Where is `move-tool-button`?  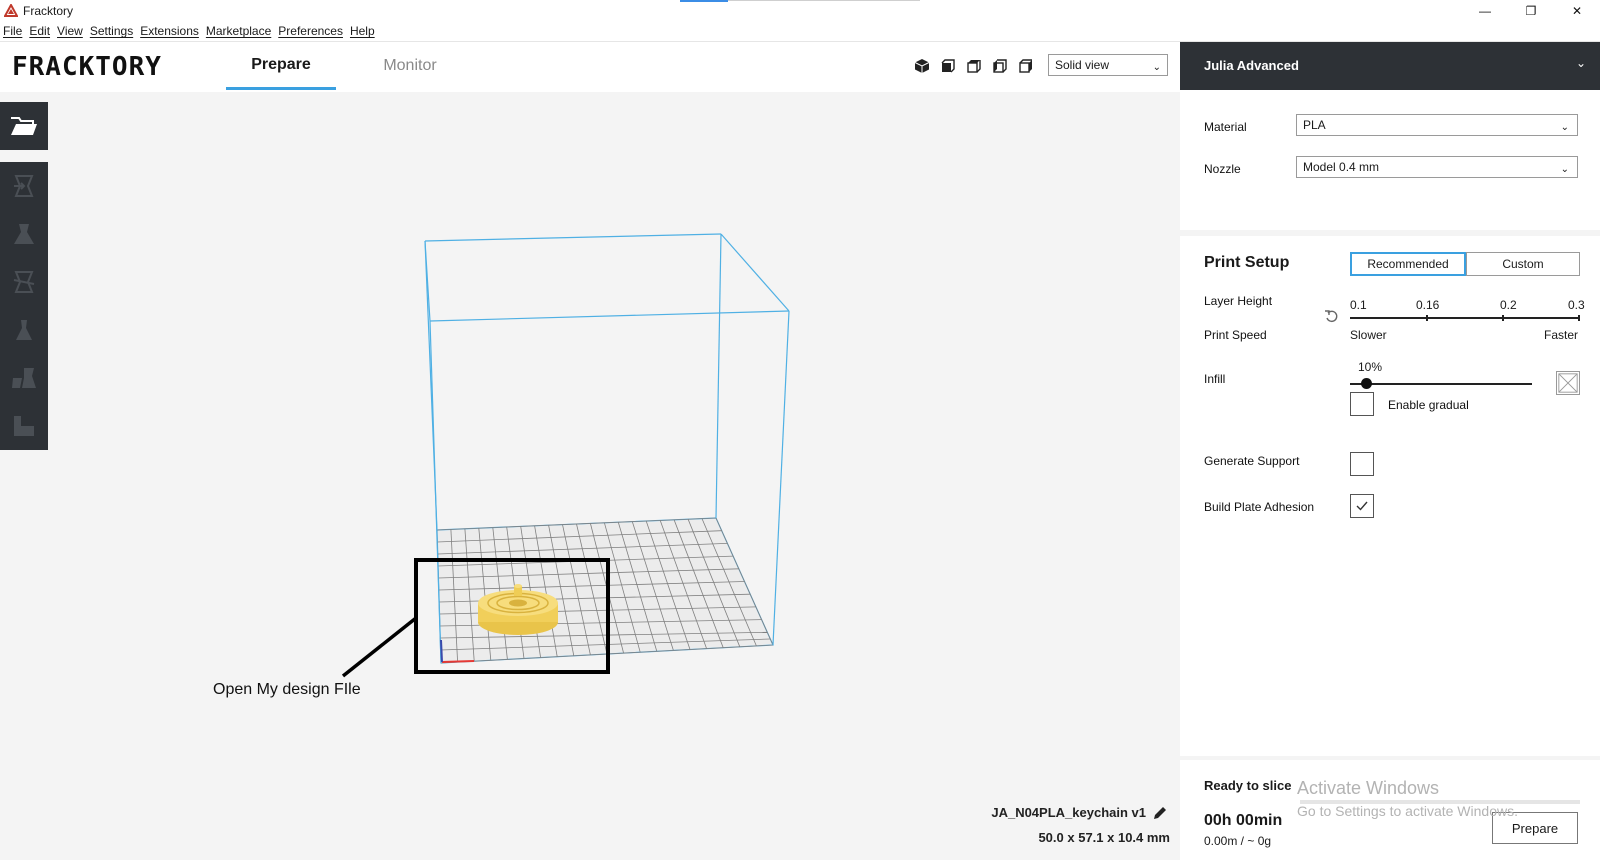 move-tool-button is located at coordinates (24, 186).